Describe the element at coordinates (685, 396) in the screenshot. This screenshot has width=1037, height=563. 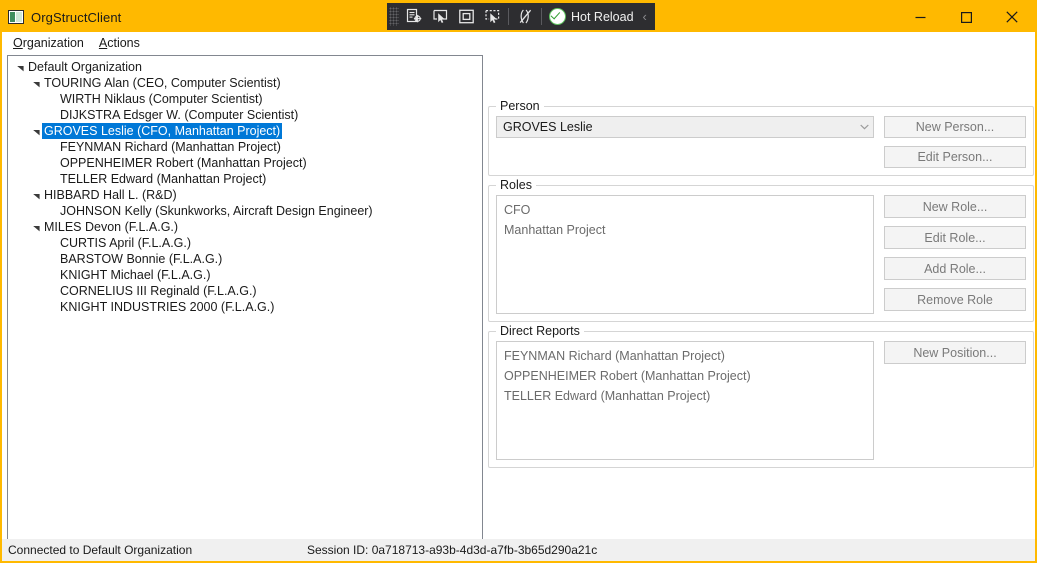
I see `direct-report-list-item: TELLER Edward (Manhattan Project)` at that location.